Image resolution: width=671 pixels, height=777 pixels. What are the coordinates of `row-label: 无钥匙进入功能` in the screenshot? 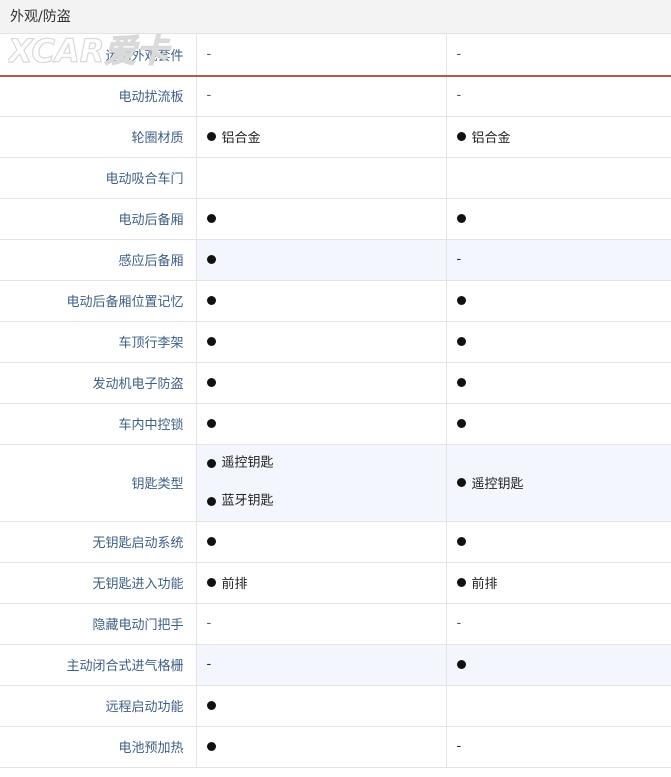 It's located at (98, 583).